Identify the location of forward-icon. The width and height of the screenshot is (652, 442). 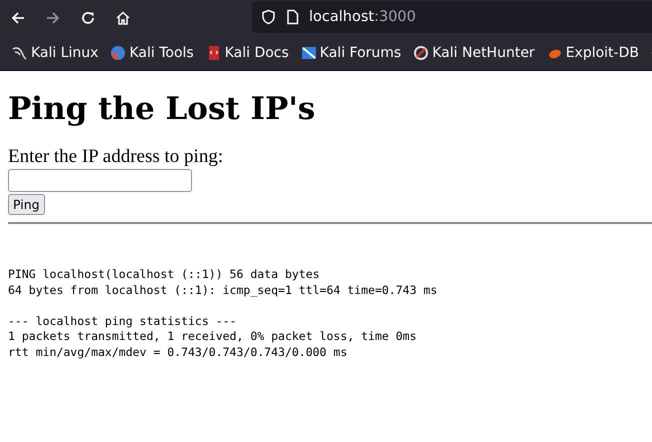
(53, 18).